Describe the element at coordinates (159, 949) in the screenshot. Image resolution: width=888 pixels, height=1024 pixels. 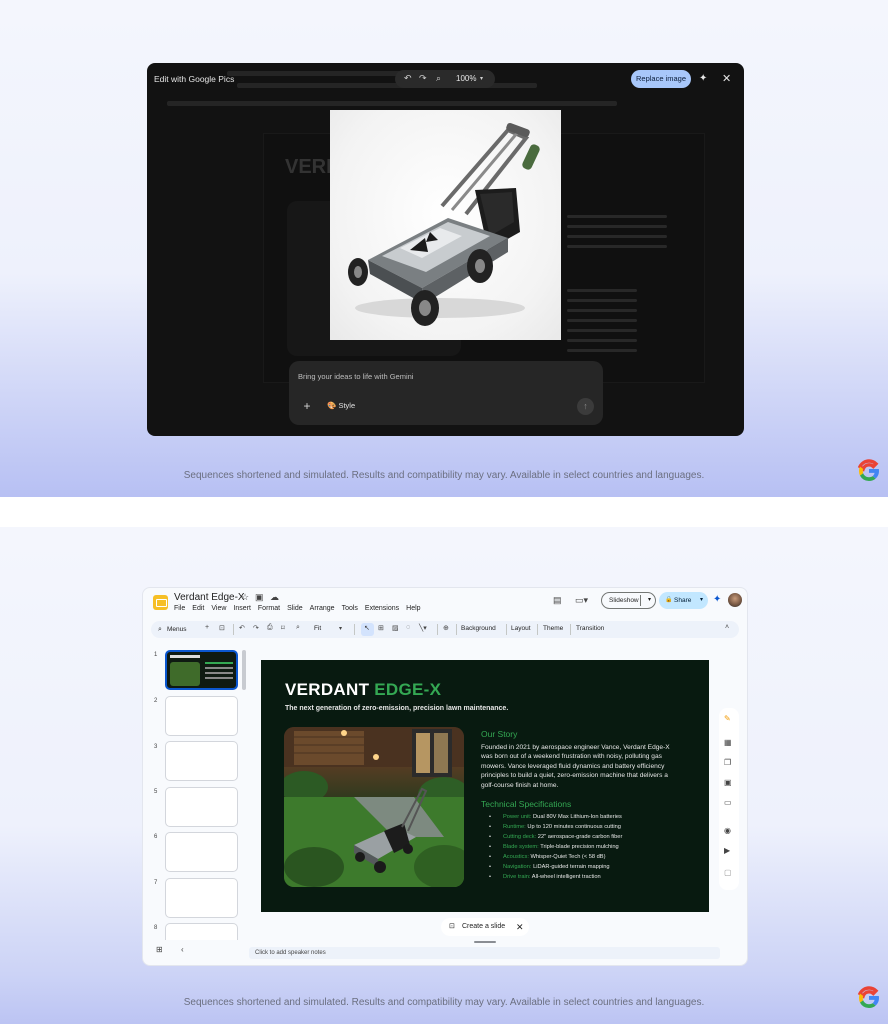
I see `grid-view-icon: ⊞` at that location.